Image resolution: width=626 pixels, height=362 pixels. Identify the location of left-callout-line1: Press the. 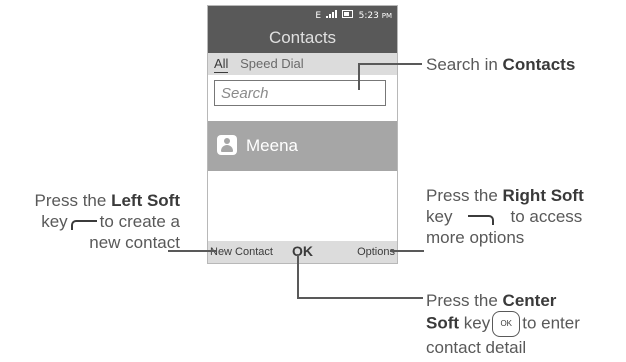
(73, 200).